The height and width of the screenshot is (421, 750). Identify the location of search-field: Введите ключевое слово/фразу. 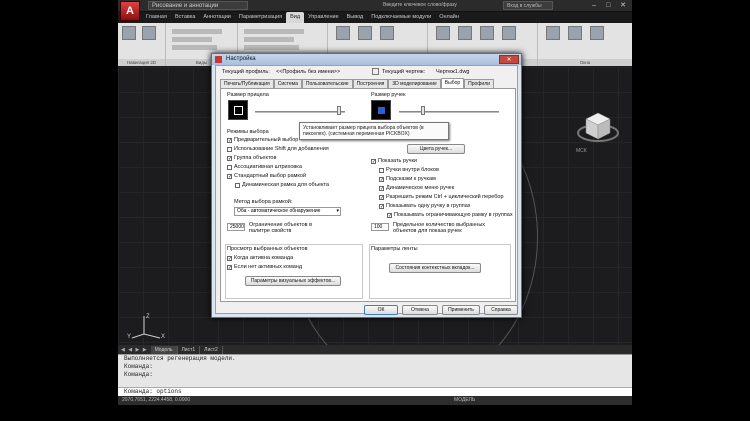
(420, 5).